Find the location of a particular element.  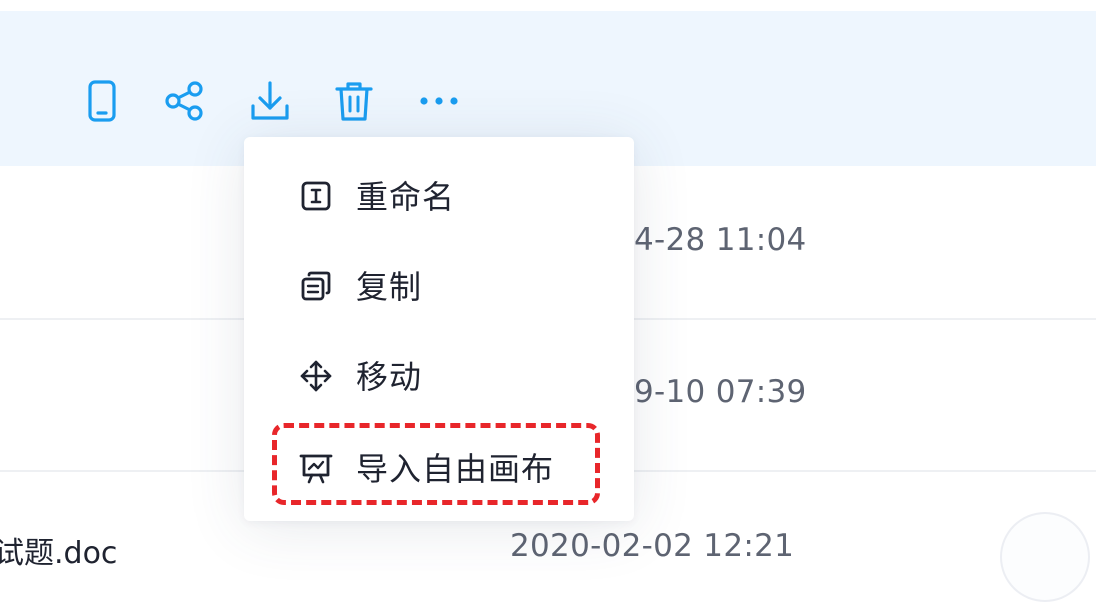

file-modified-time: 9-10 07:39 is located at coordinates (720, 392).